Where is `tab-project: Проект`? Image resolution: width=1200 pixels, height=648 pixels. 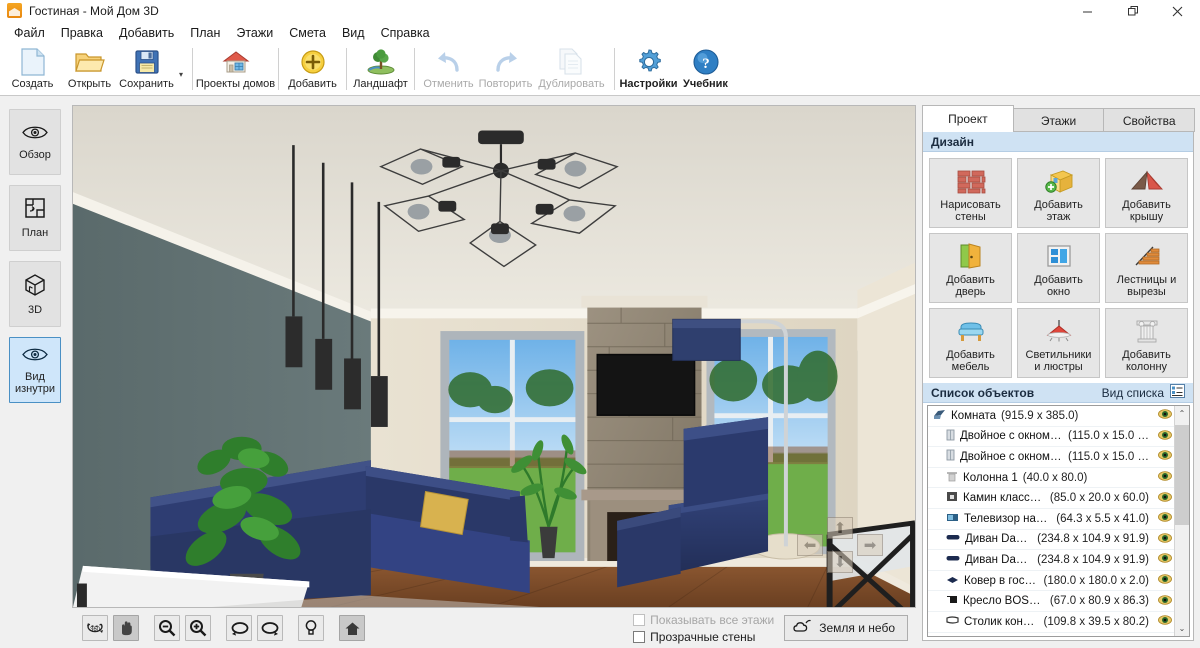
tab-project: Проект is located at coordinates (968, 118).